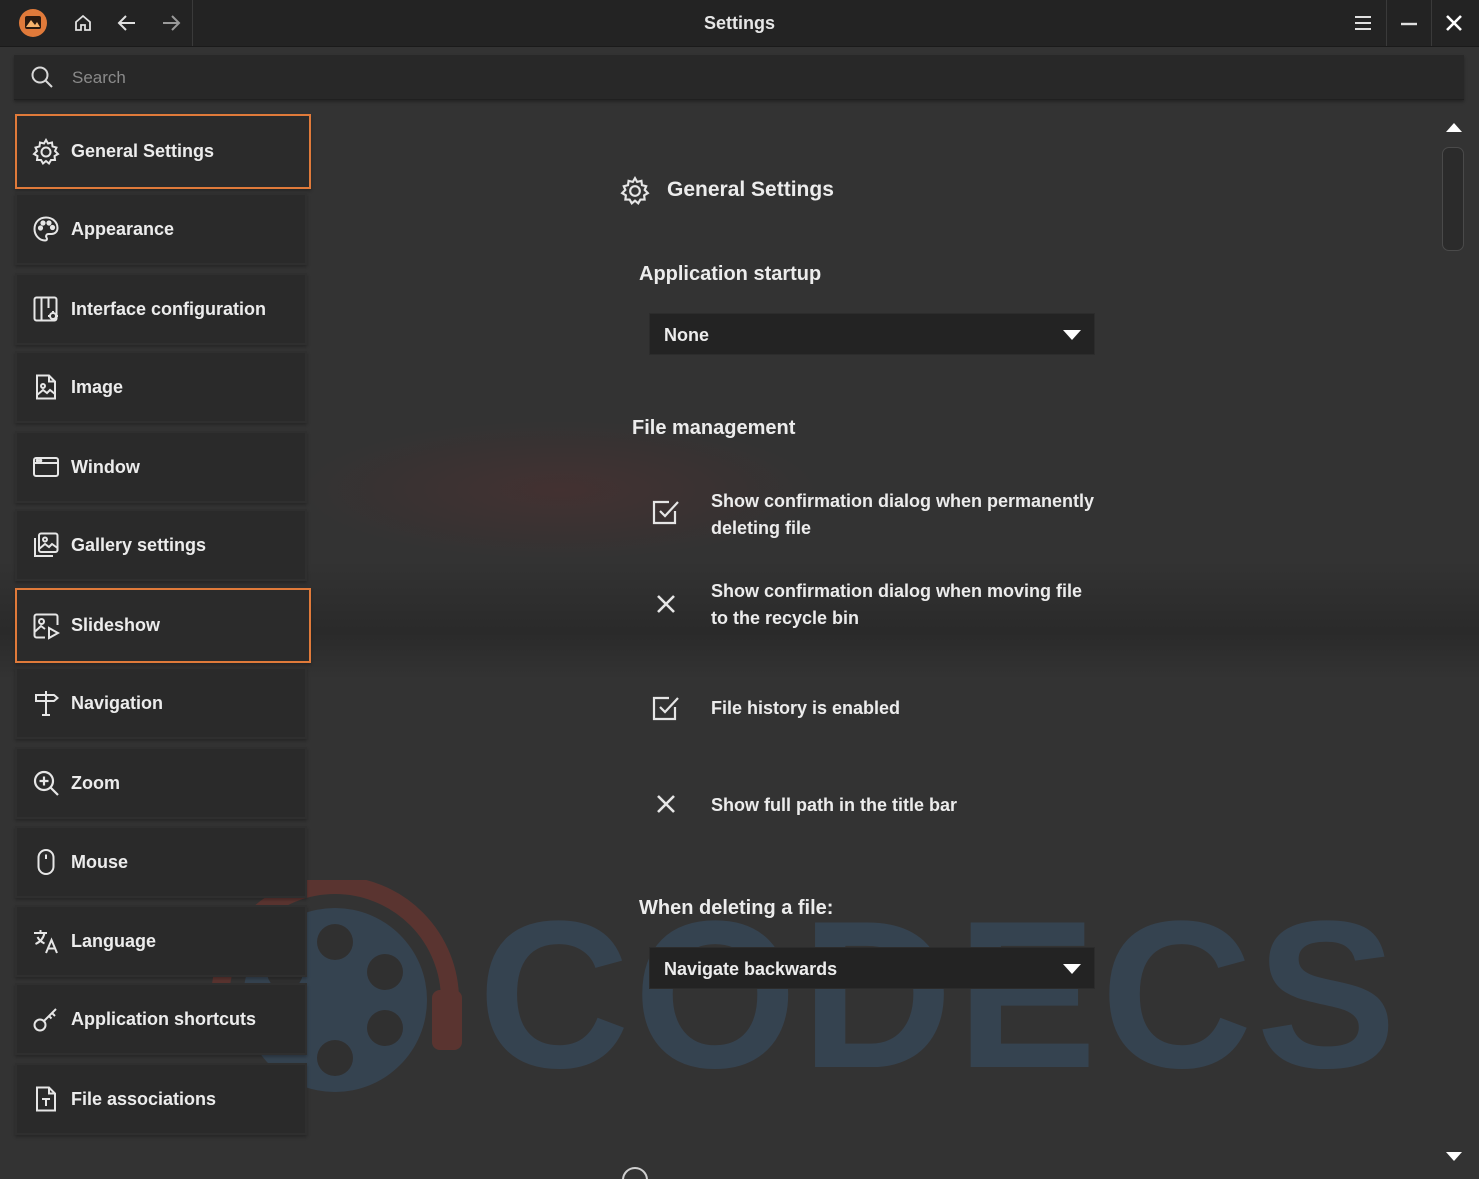 This screenshot has width=1479, height=1179. Describe the element at coordinates (834, 805) in the screenshot. I see `option-label: Show full path in the title bar` at that location.